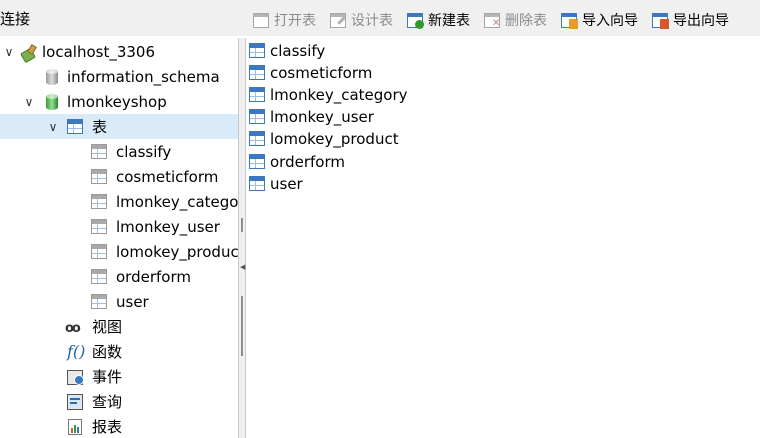  What do you see at coordinates (295, 21) in the screenshot?
I see `open-table-label: 打开表` at bounding box center [295, 21].